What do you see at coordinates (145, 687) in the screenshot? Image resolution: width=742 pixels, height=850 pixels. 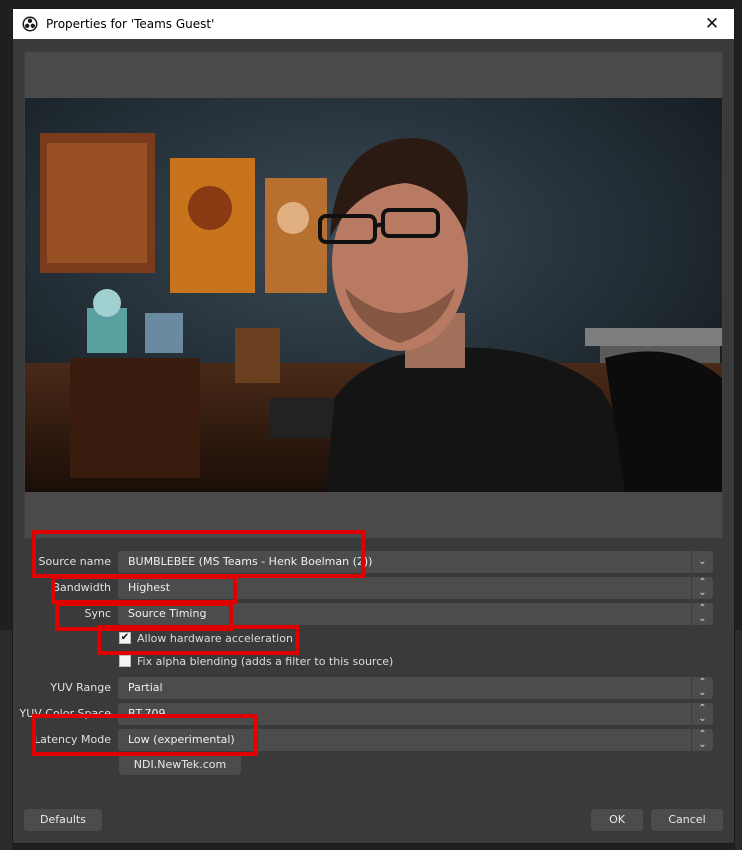 I see `yuv-range-value: Partial` at bounding box center [145, 687].